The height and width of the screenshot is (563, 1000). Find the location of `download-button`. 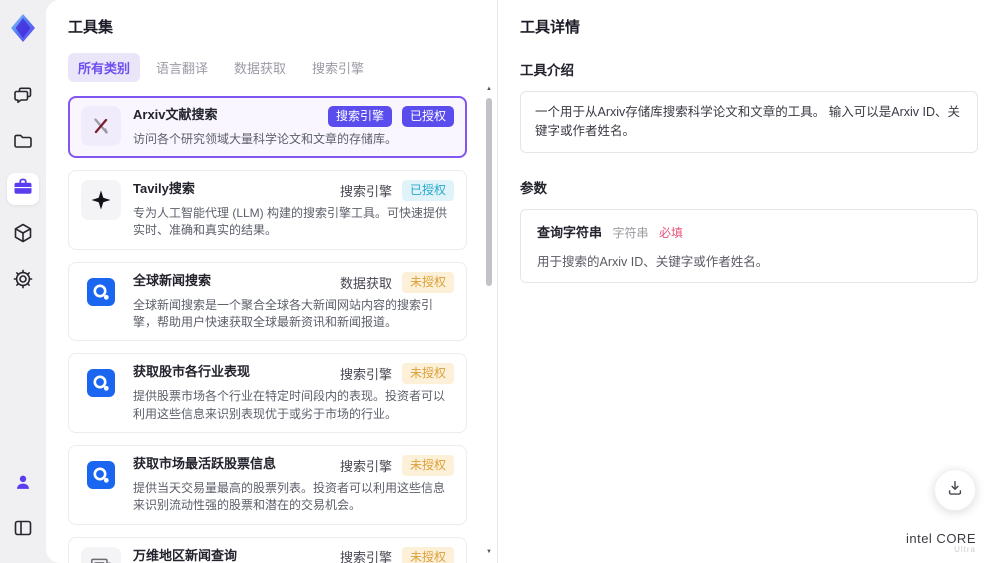

download-button is located at coordinates (955, 490).